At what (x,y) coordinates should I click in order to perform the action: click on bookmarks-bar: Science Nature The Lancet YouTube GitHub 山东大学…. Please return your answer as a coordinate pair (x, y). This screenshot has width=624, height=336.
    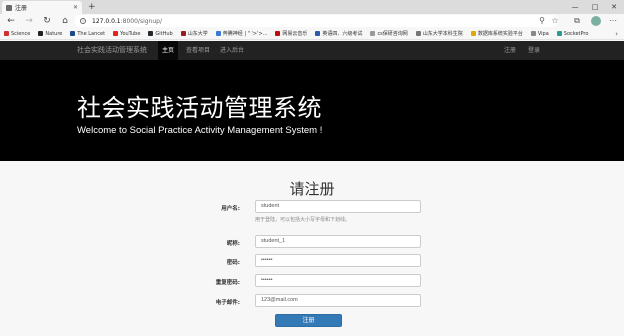
    Looking at the image, I should click on (312, 34).